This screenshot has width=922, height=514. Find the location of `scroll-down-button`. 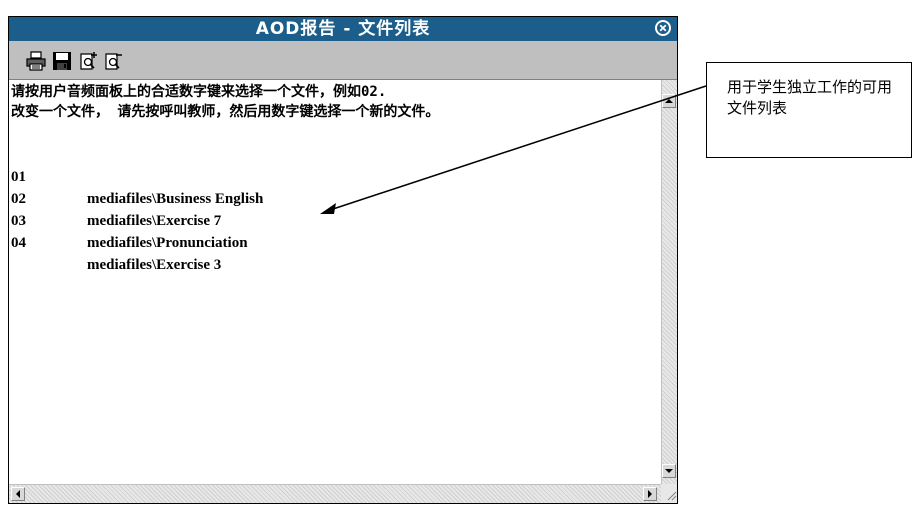

scroll-down-button is located at coordinates (669, 471).